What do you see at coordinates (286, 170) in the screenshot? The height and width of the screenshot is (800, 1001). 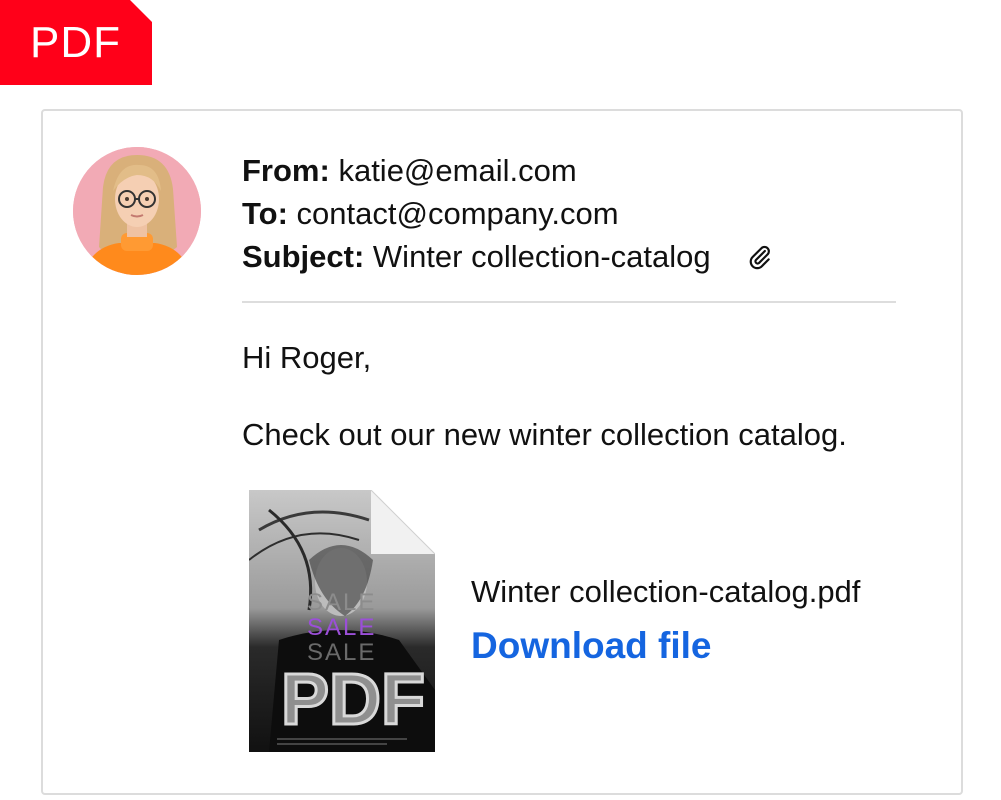 I see `from-label: From:` at bounding box center [286, 170].